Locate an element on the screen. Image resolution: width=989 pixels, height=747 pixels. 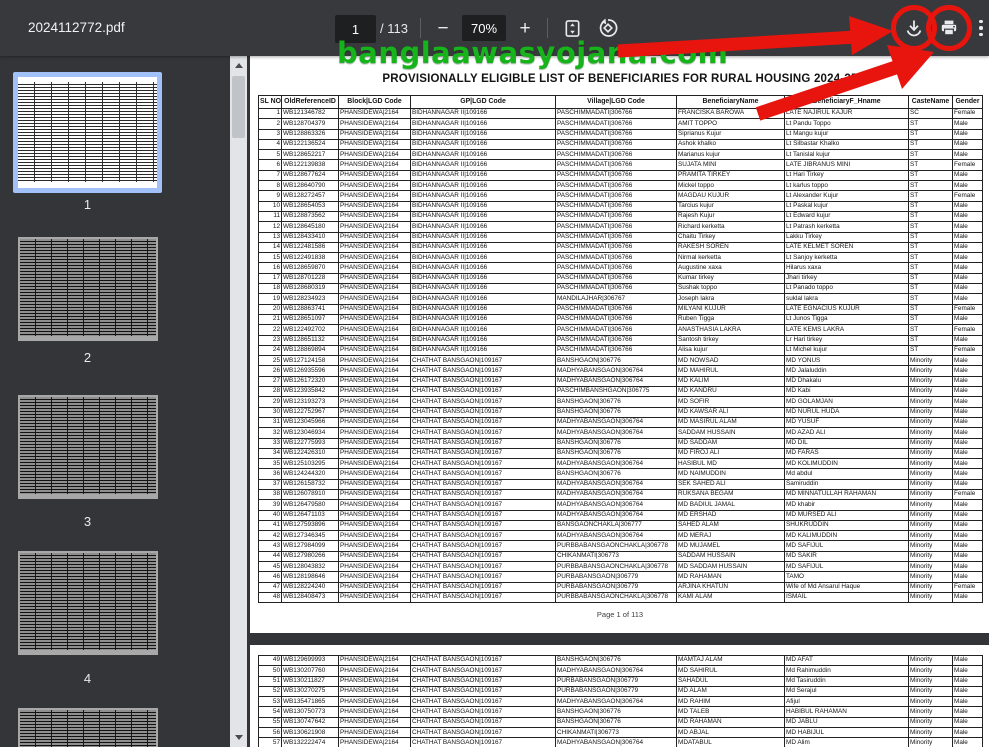
cell: Lt Panado toppo is located at coordinates (846, 289).